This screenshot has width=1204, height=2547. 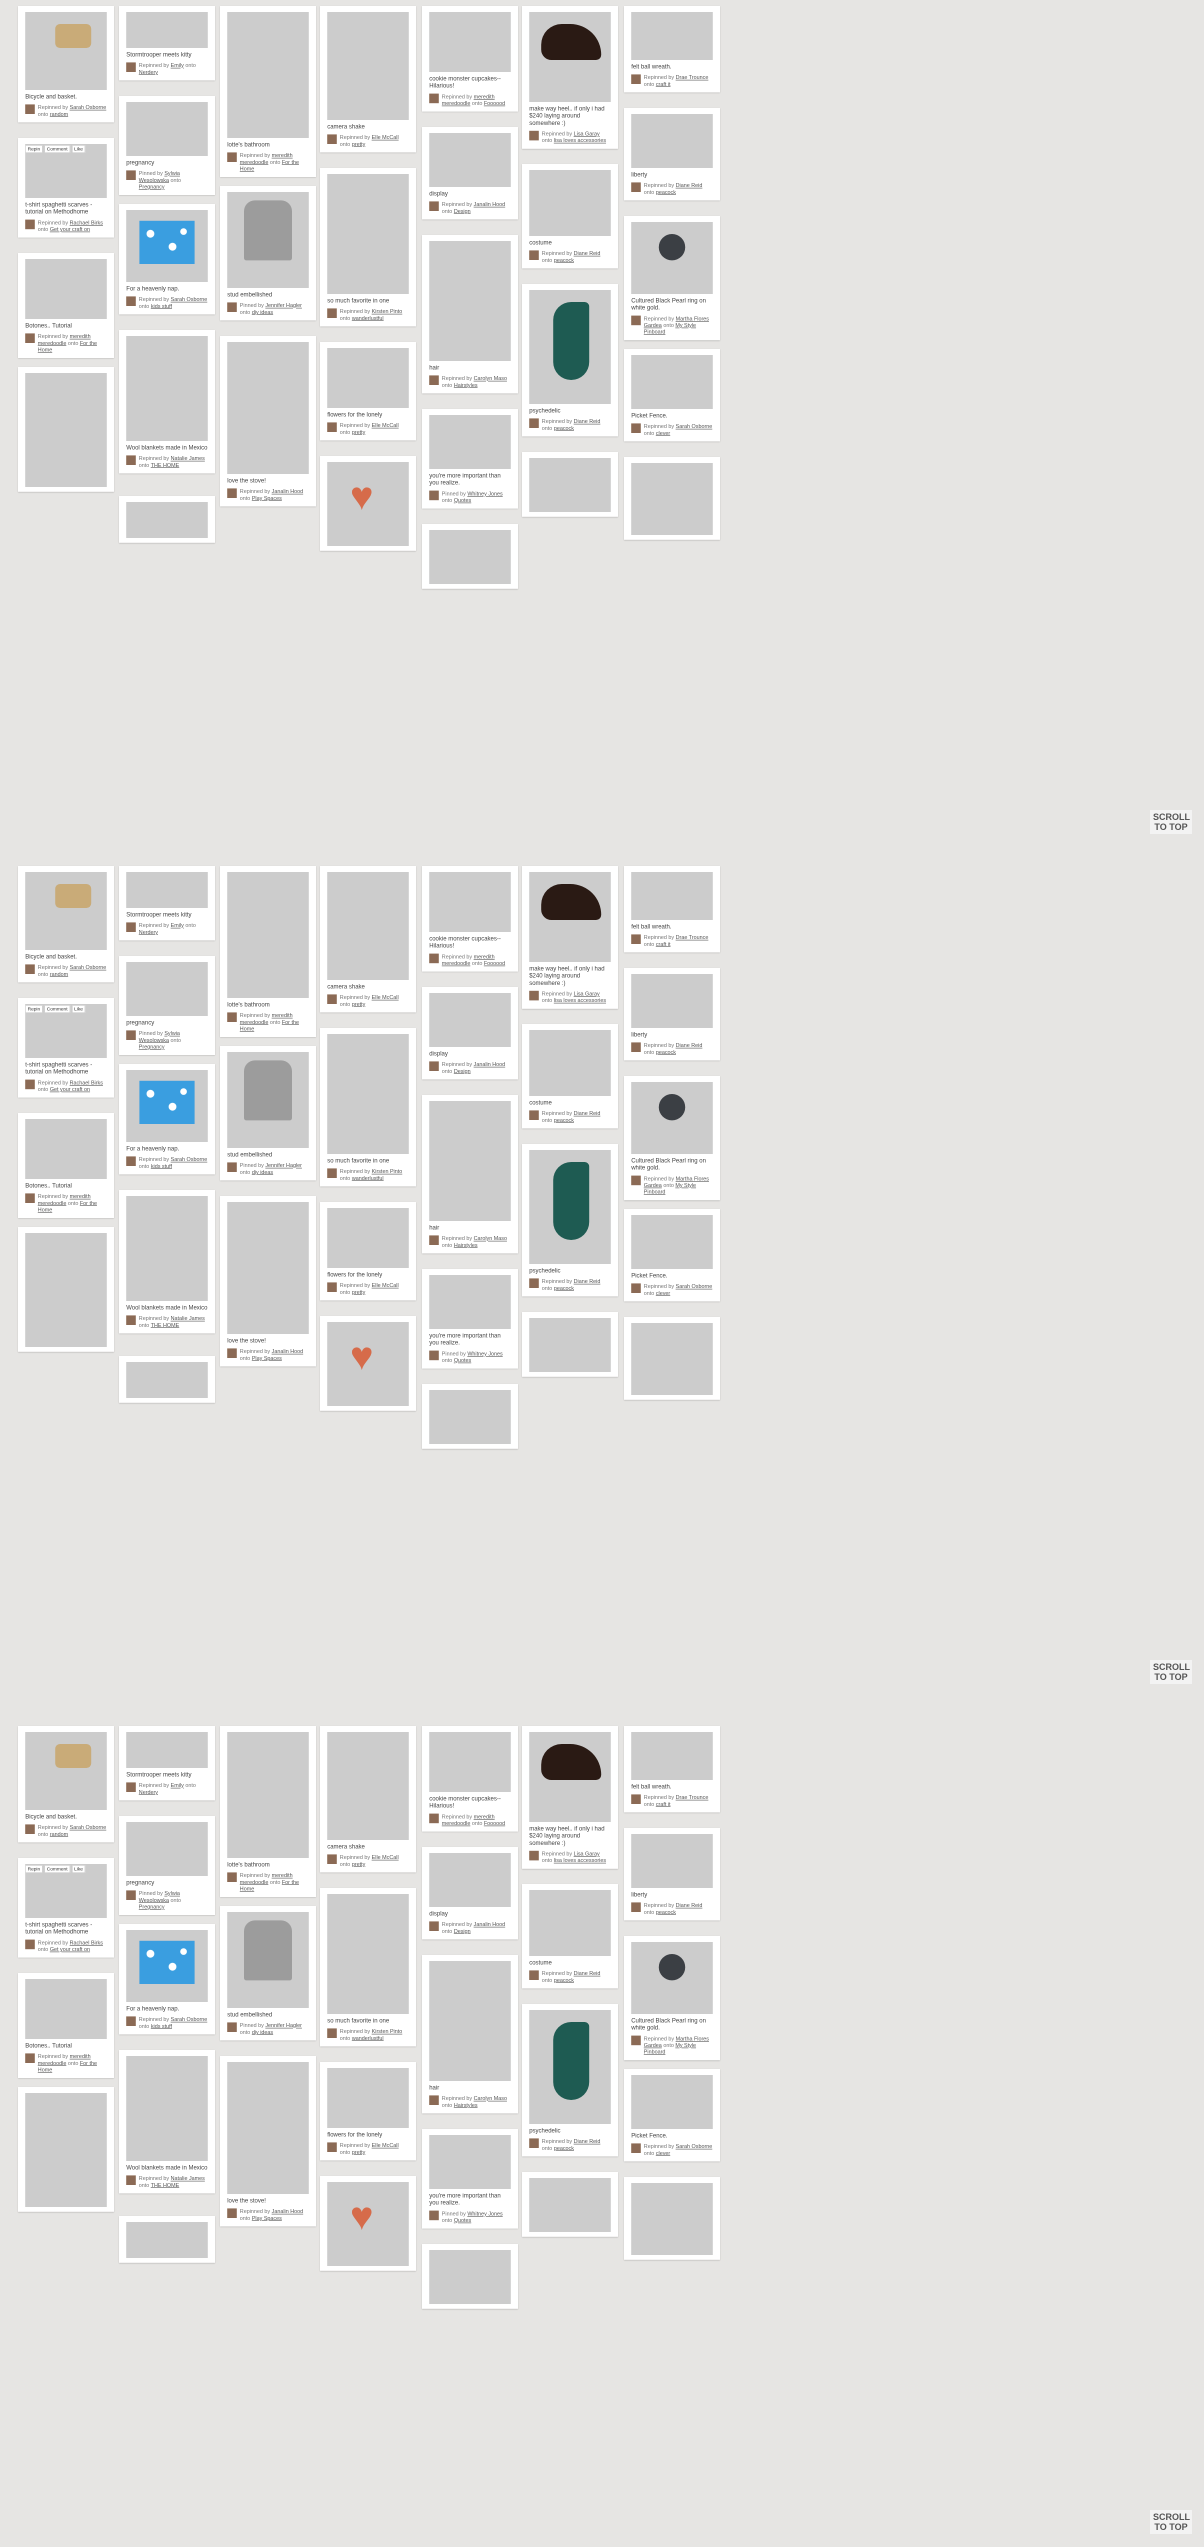 I want to click on board-link: peacock, so click(x=666, y=1052).